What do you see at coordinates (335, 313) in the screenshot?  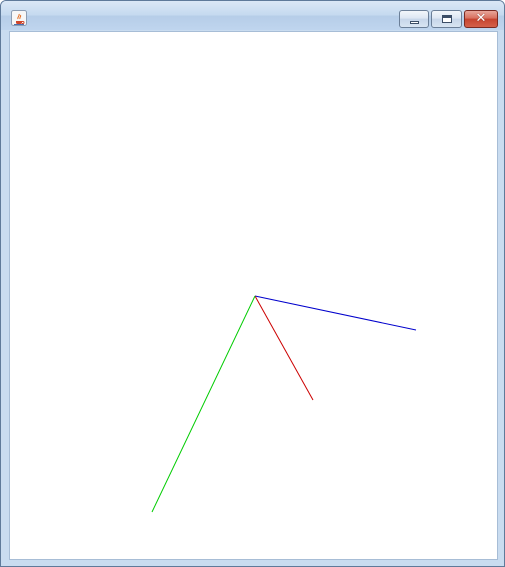 I see `blue-line` at bounding box center [335, 313].